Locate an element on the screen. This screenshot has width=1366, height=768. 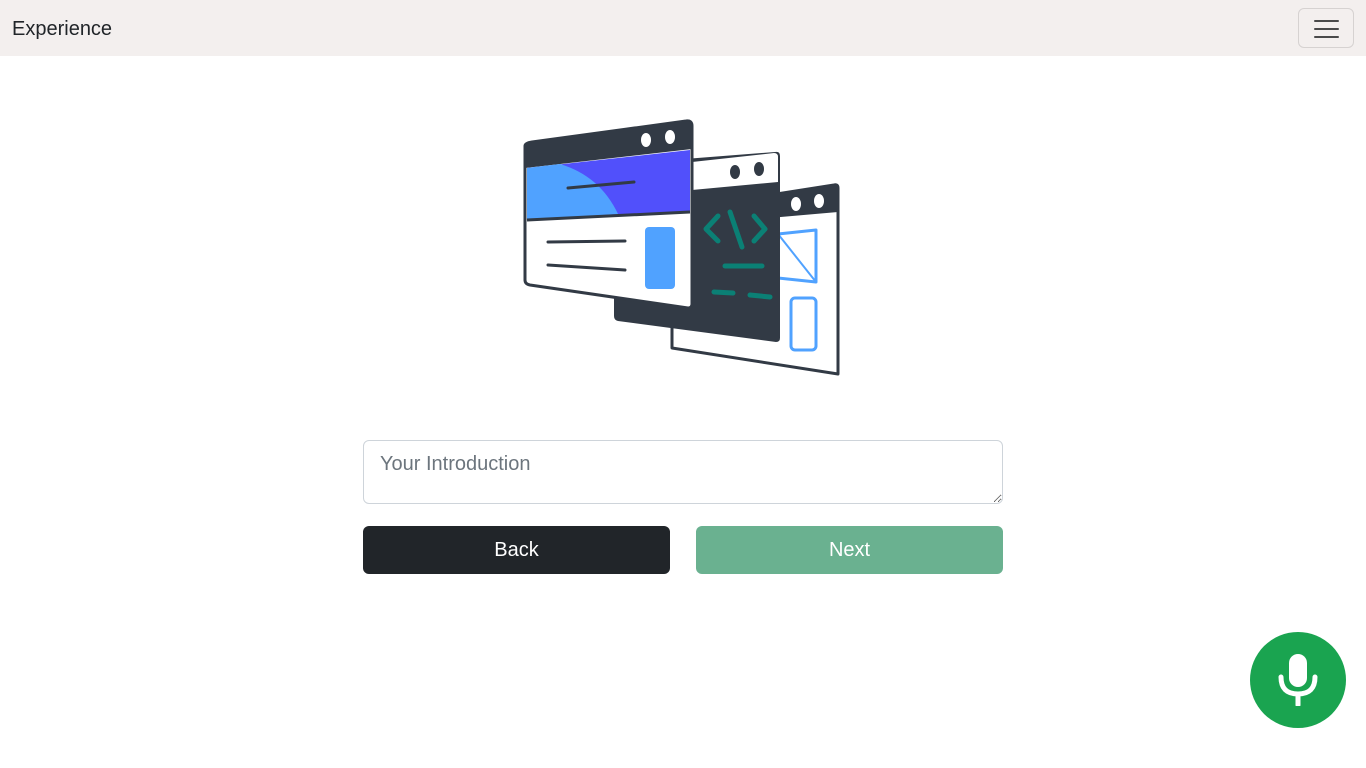
top-navbar: Experience is located at coordinates (683, 28).